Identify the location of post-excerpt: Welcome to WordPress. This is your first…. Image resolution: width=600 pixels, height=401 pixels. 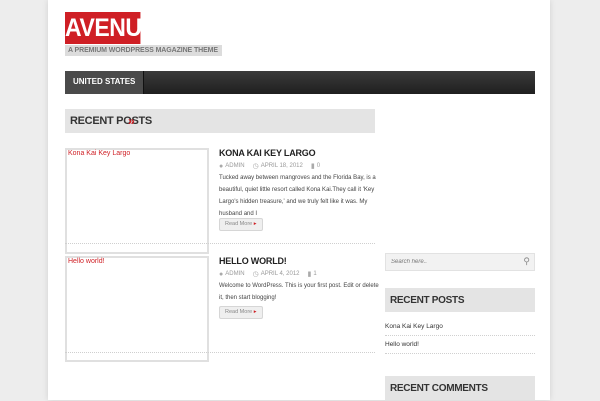
(299, 292).